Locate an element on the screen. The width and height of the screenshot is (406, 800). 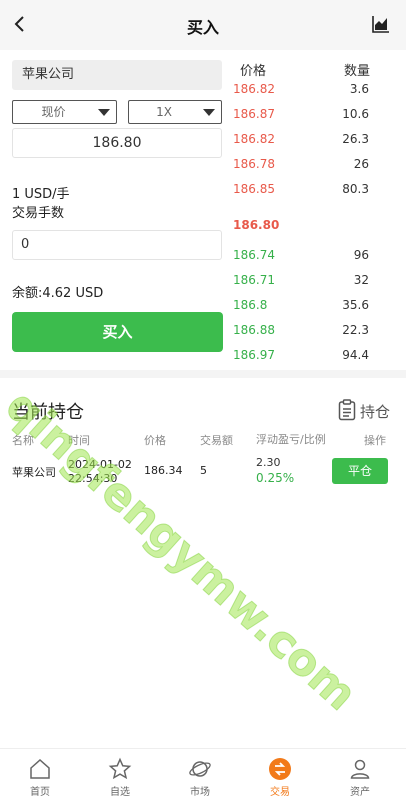
ask-row: 186.82 26.3 is located at coordinates (313, 142).